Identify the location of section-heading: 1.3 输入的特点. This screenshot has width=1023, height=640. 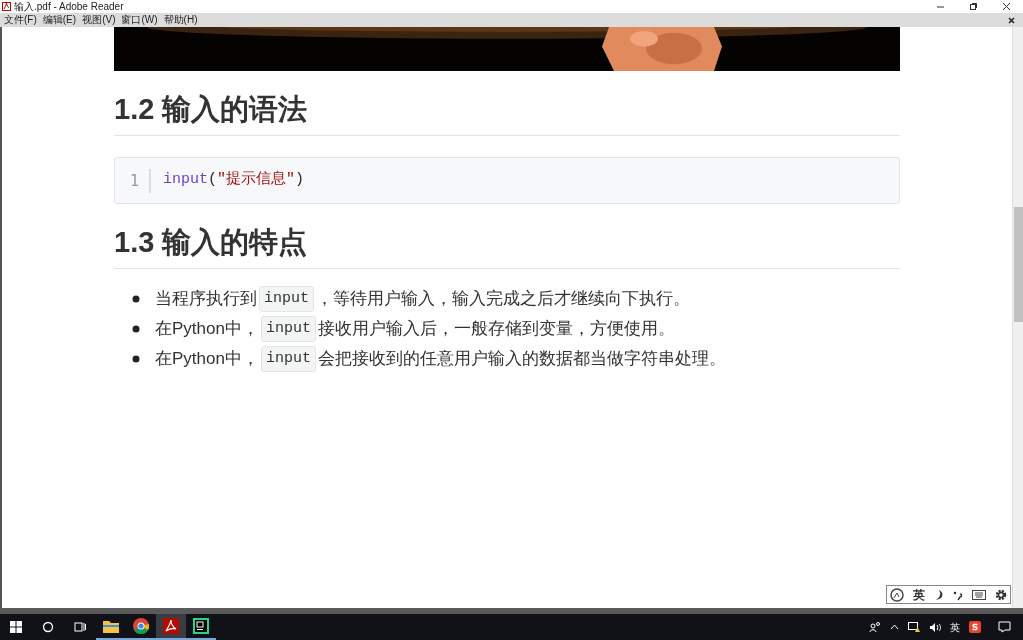
(507, 245).